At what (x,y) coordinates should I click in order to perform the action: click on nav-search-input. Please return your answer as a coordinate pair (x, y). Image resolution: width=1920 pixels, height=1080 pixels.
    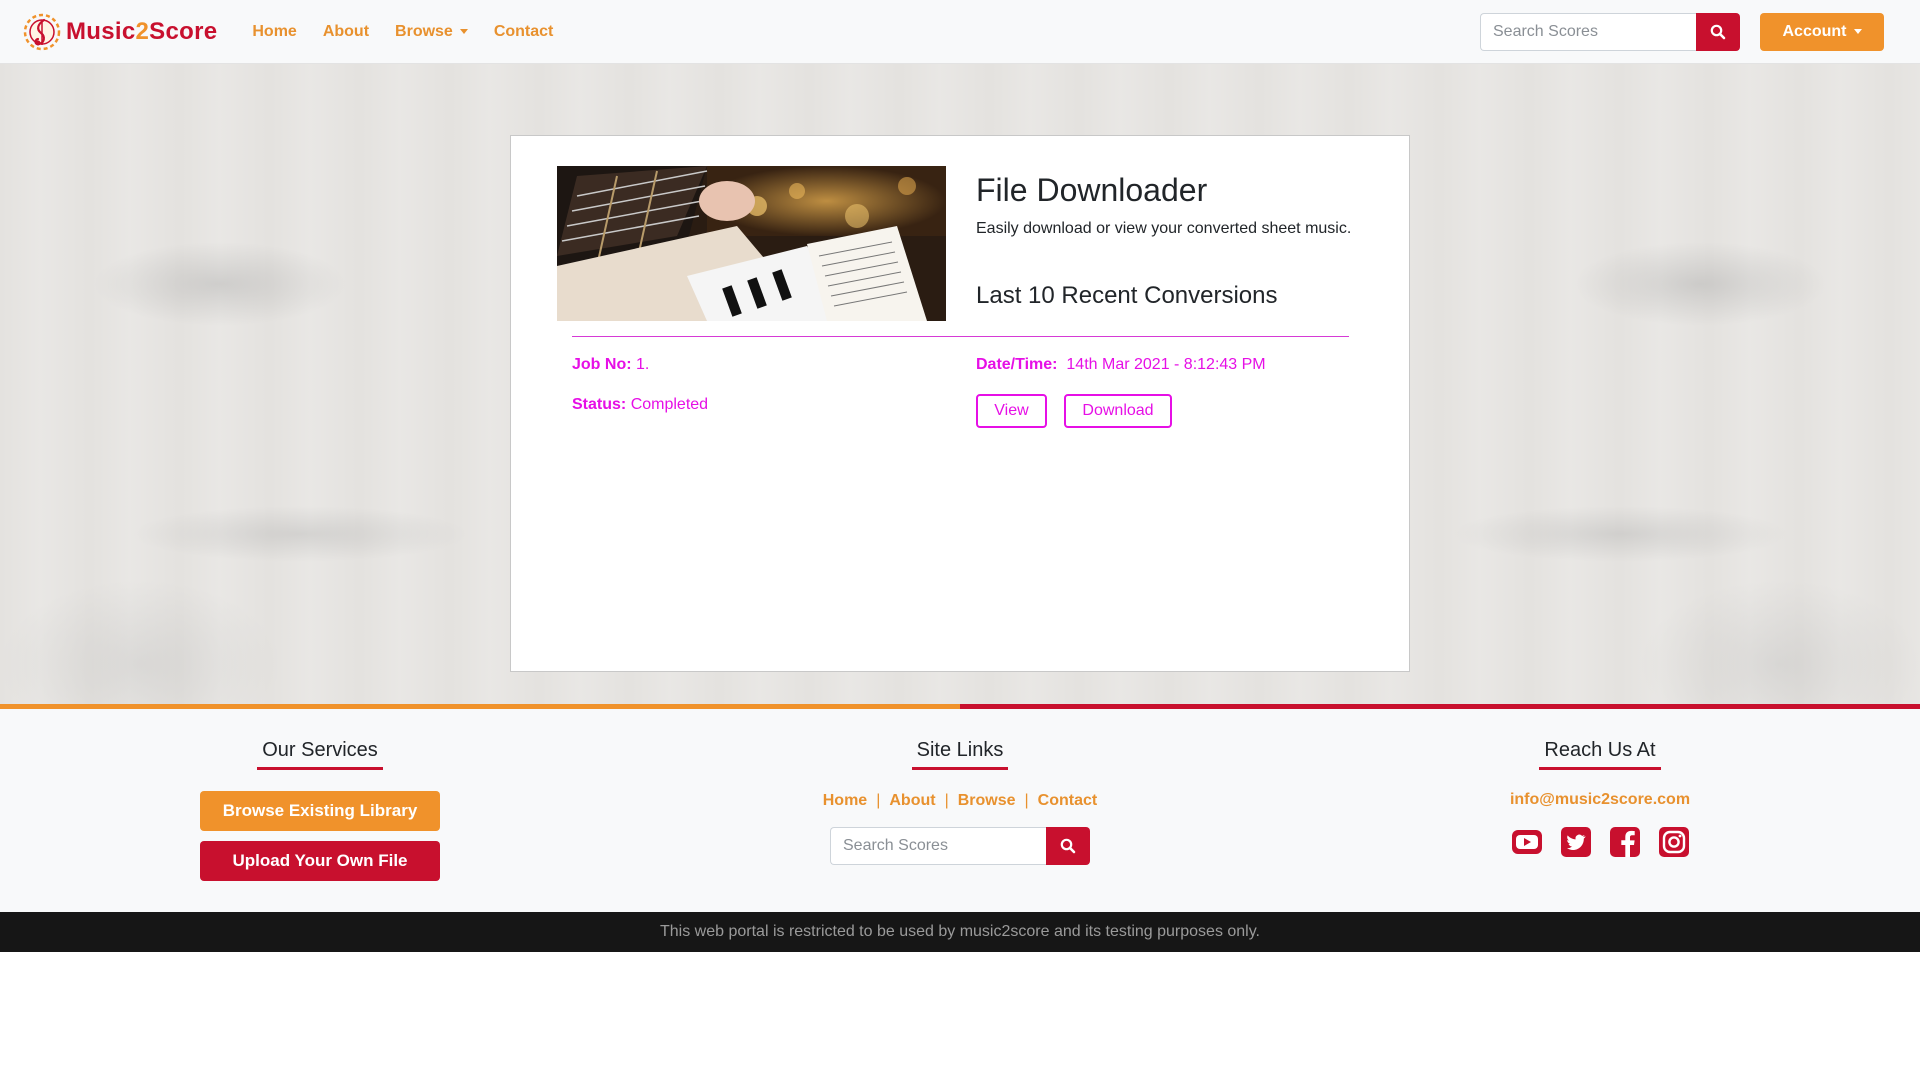
    Looking at the image, I should click on (1588, 31).